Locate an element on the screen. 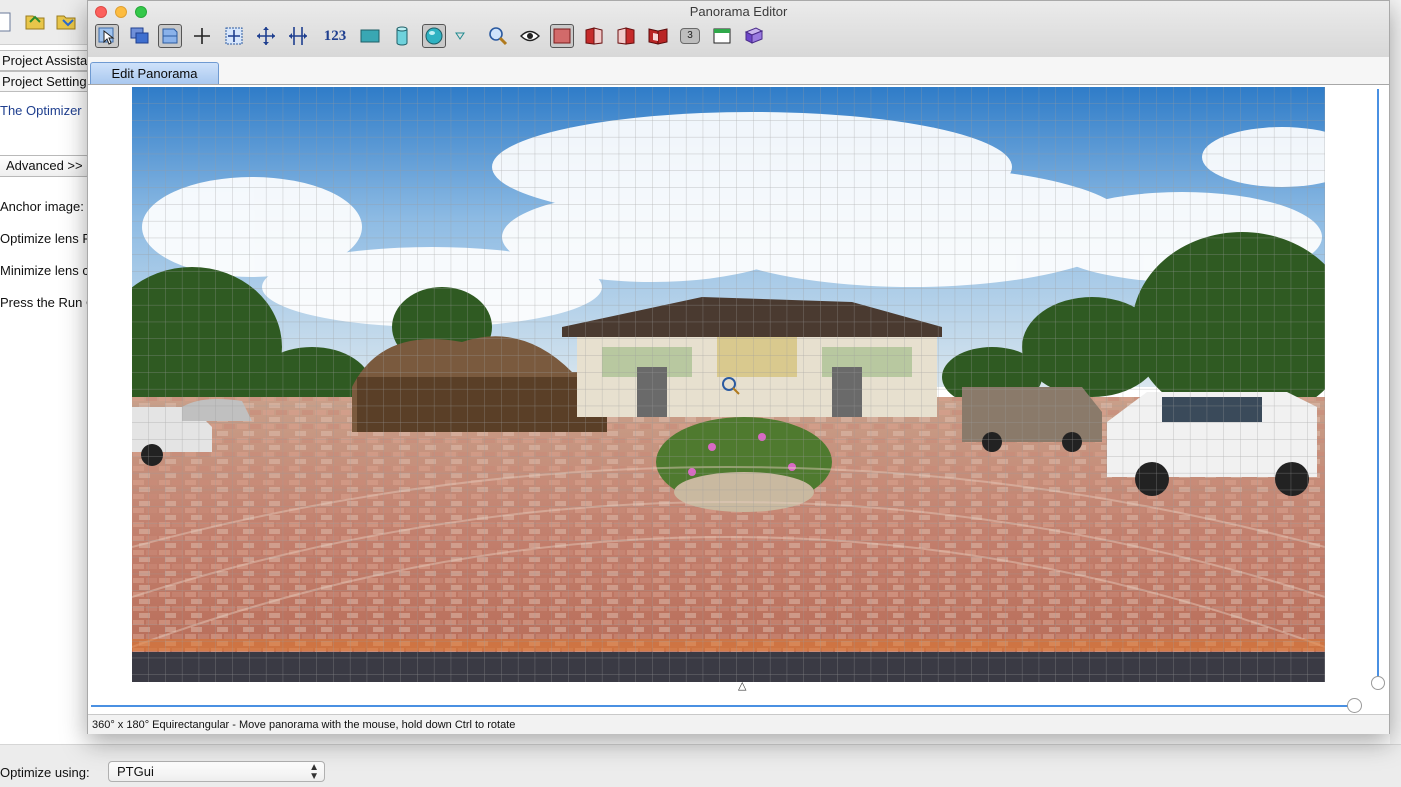  editor-tabs: Edit Panorama is located at coordinates (738, 71).